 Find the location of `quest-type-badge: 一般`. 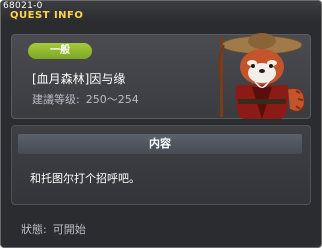

quest-type-badge: 一般 is located at coordinates (60, 51).